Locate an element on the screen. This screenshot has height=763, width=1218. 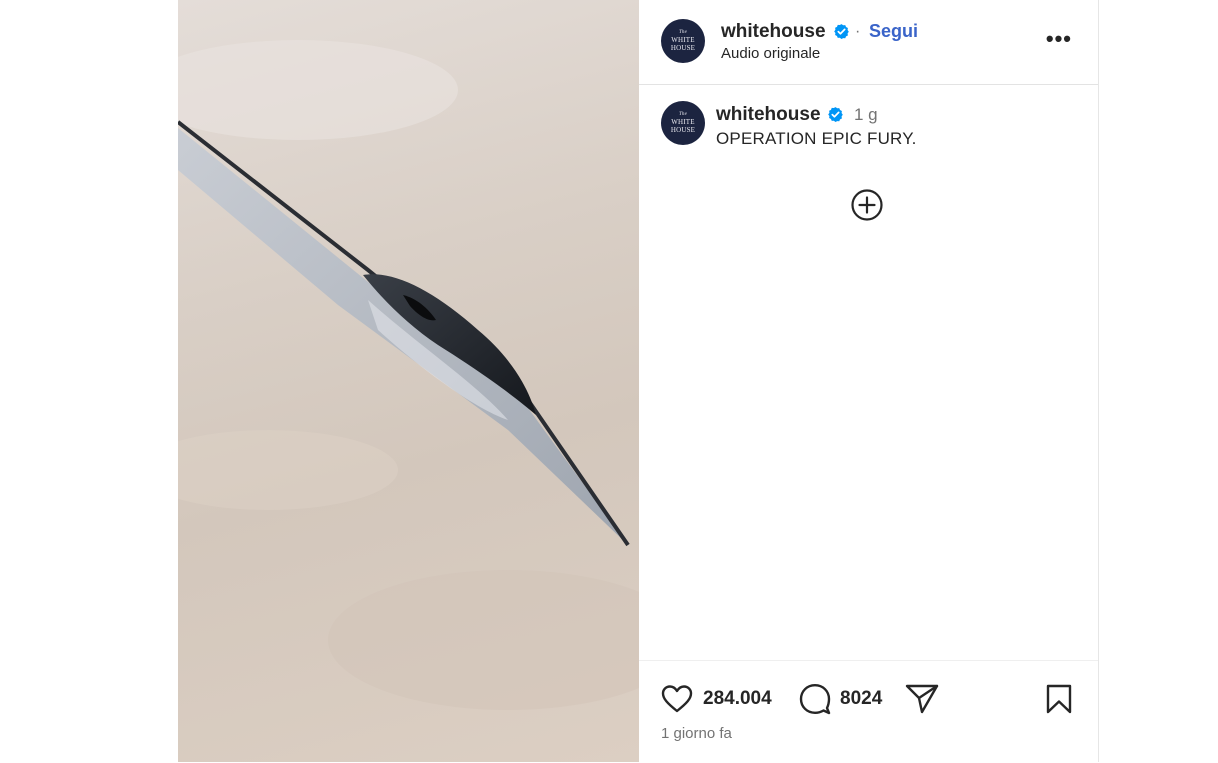
caption-avatar: The WHITE HOUSE is located at coordinates (683, 123).